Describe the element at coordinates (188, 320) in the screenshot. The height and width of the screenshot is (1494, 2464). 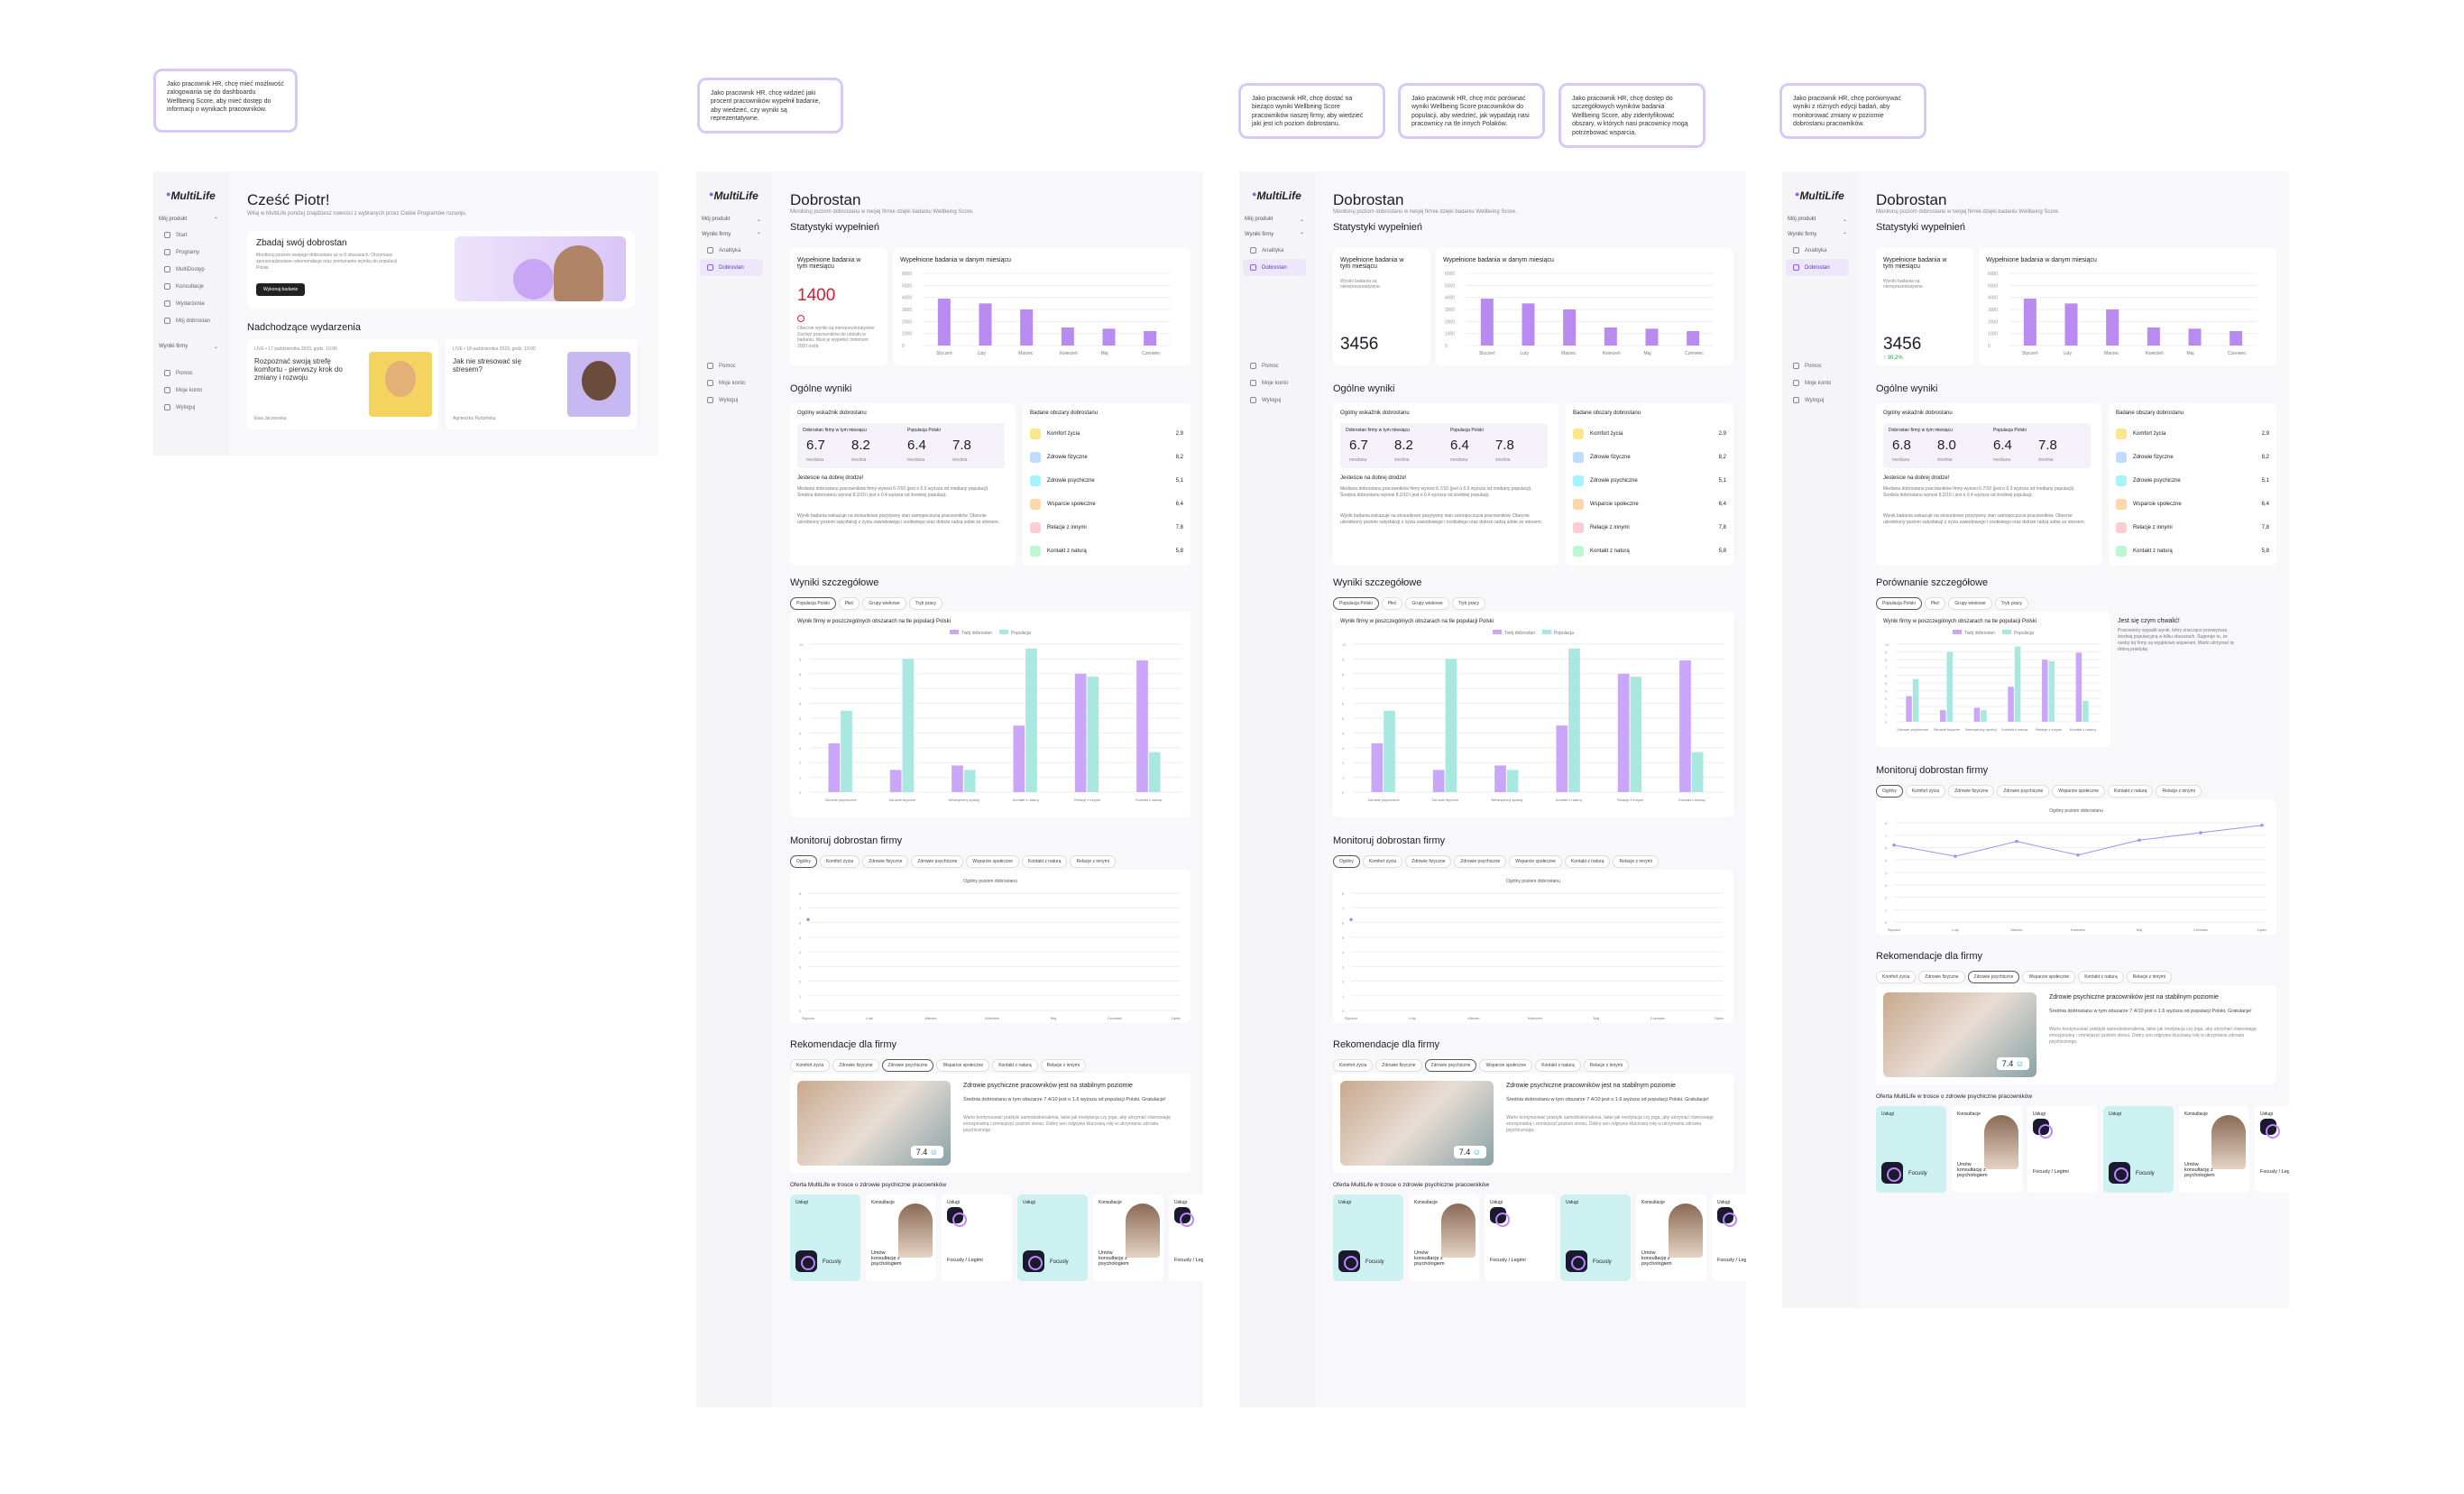
I see `nav-my-wellbeing: Mój dobrostan` at that location.